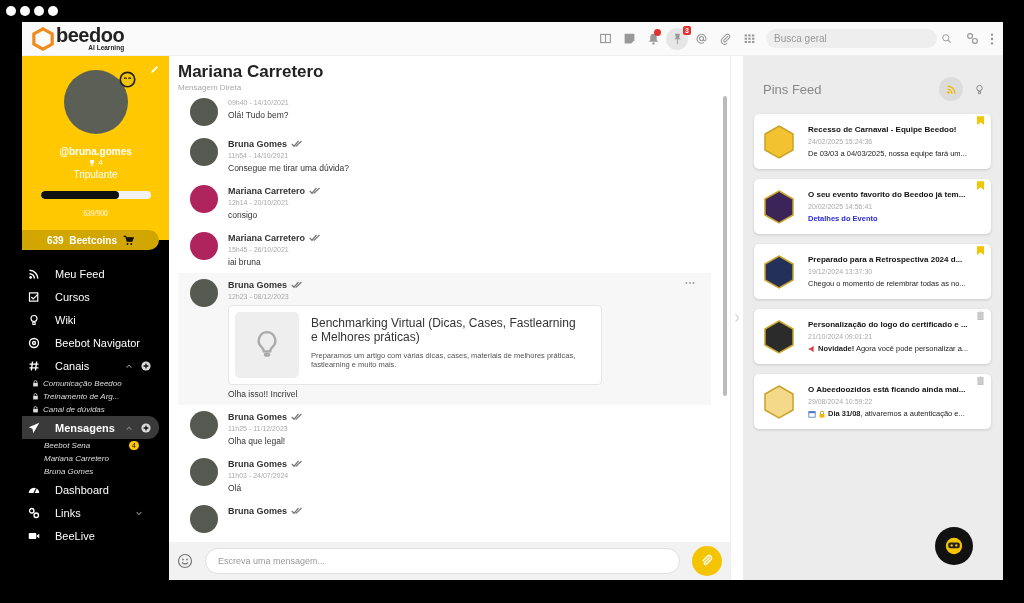  Describe the element at coordinates (690, 283) in the screenshot. I see `more-options-icon` at that location.